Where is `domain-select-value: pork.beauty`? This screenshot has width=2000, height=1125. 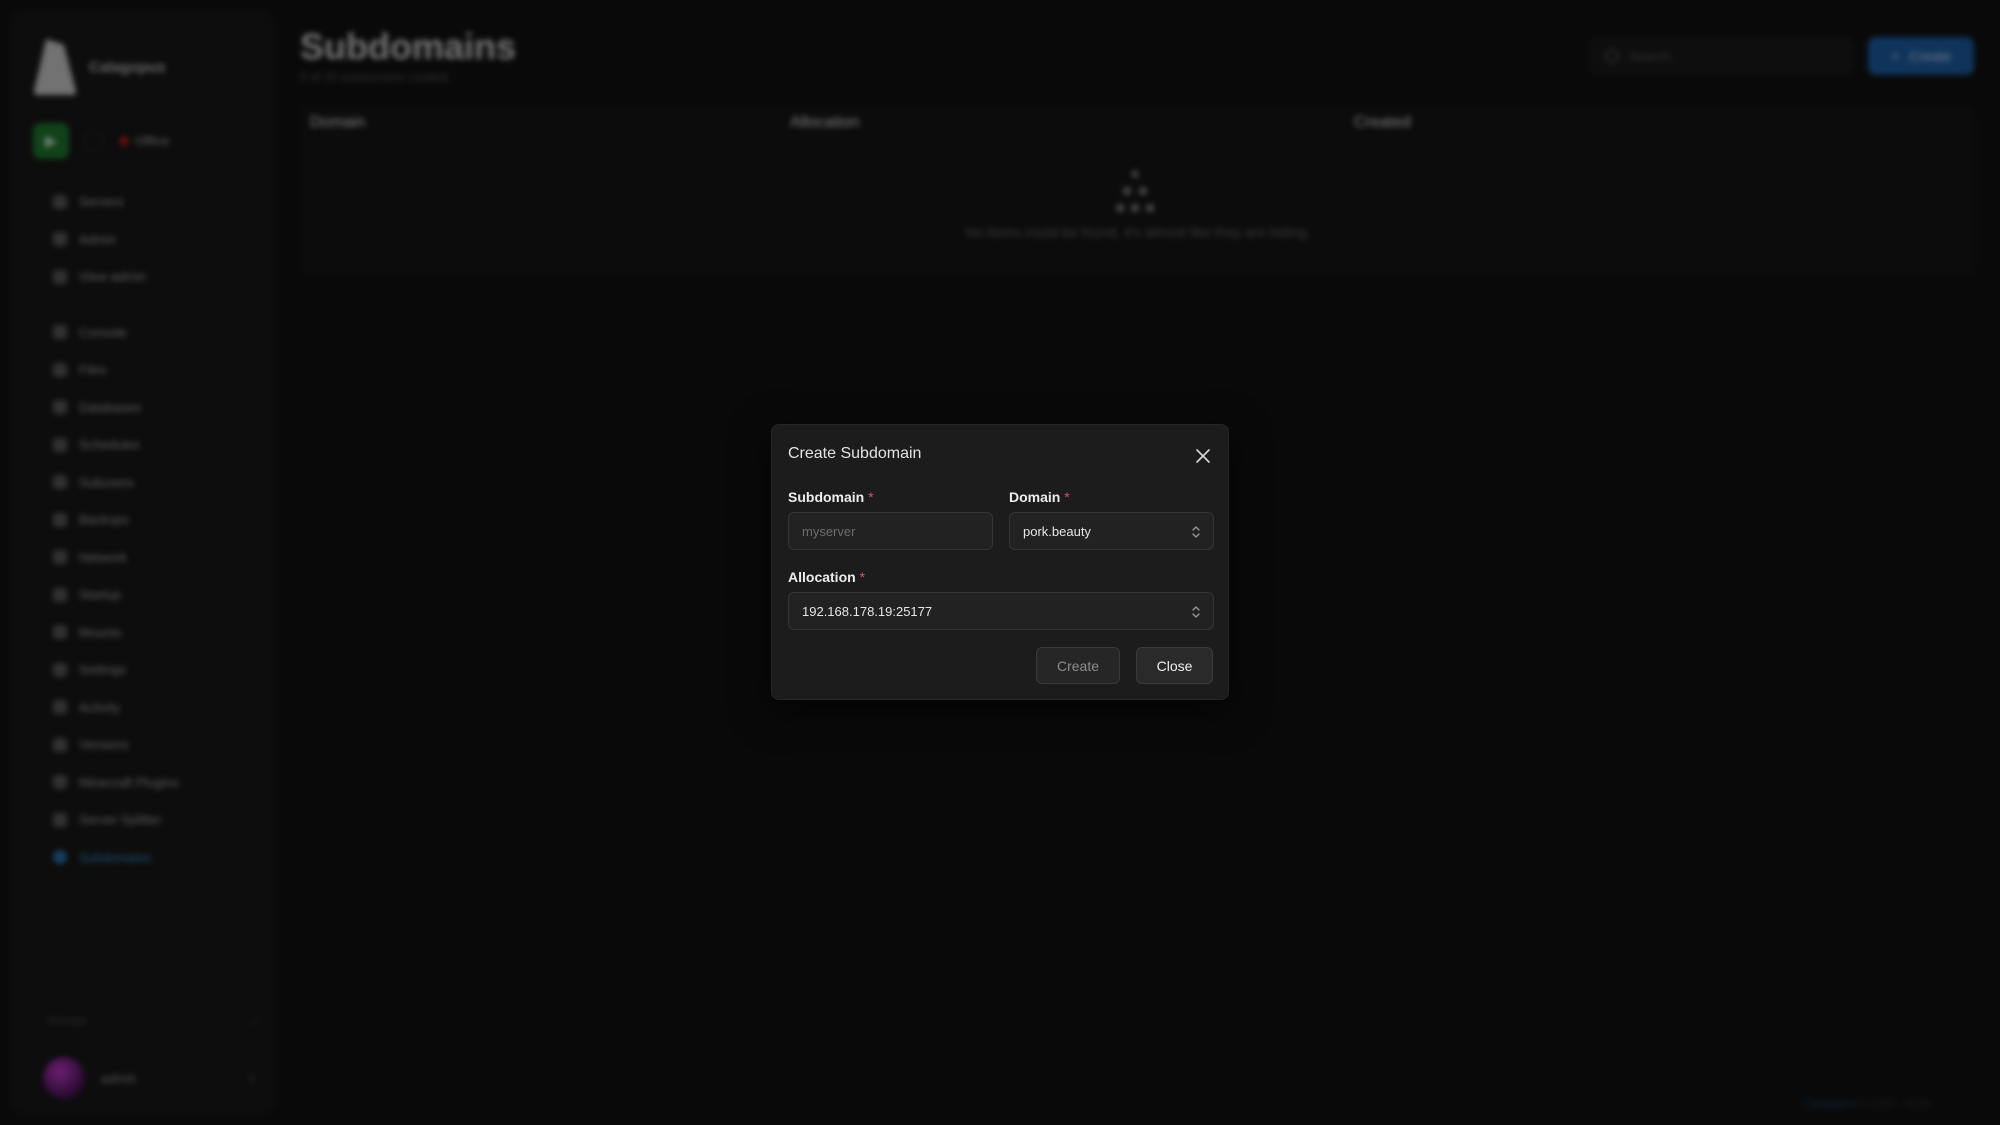 domain-select-value: pork.beauty is located at coordinates (1057, 531).